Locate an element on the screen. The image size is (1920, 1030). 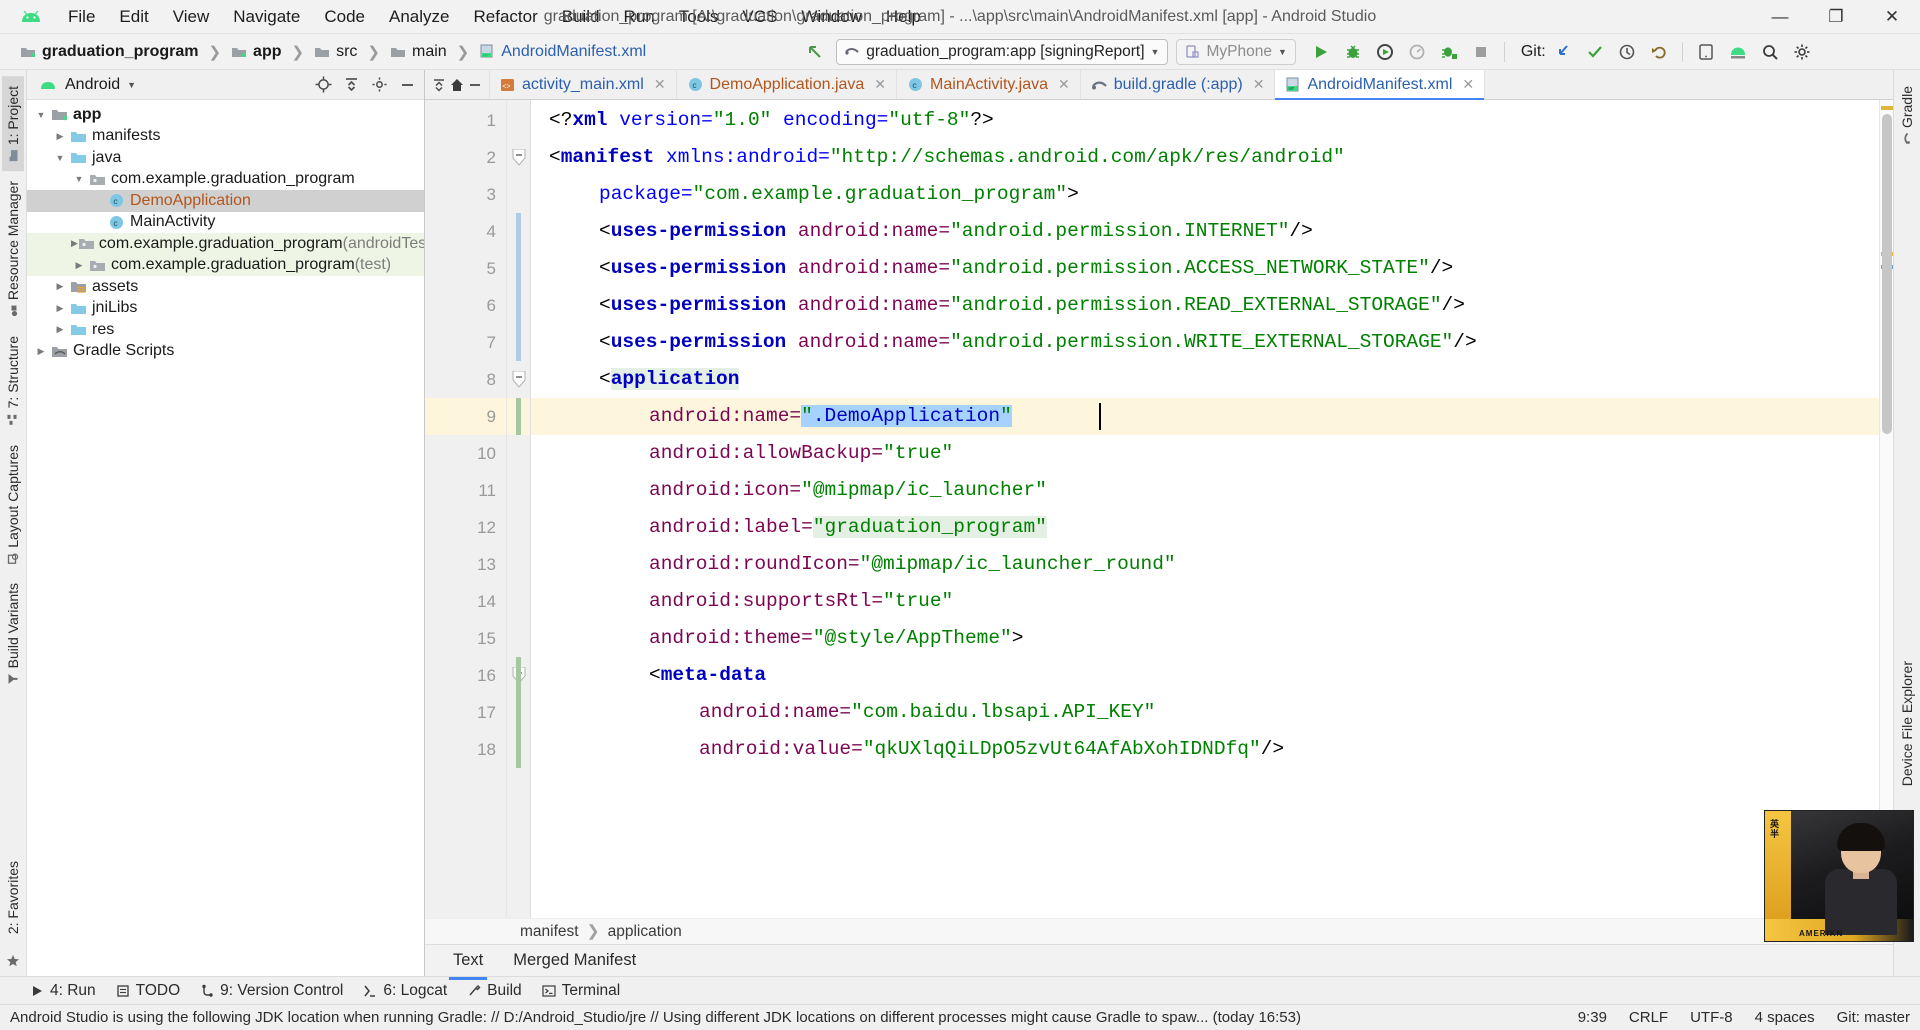
locate-file-button is located at coordinates (323, 85).